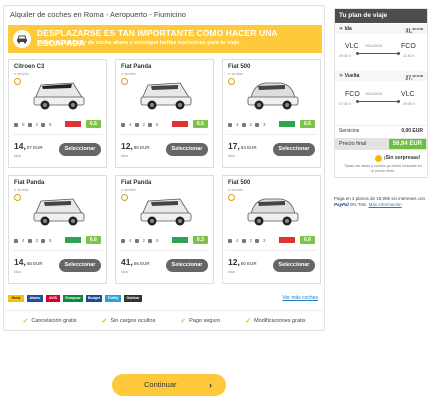 This screenshot has width=428, height=399. What do you see at coordinates (140, 124) in the screenshot?
I see `car-specs: 4 2 5` at bounding box center [140, 124].